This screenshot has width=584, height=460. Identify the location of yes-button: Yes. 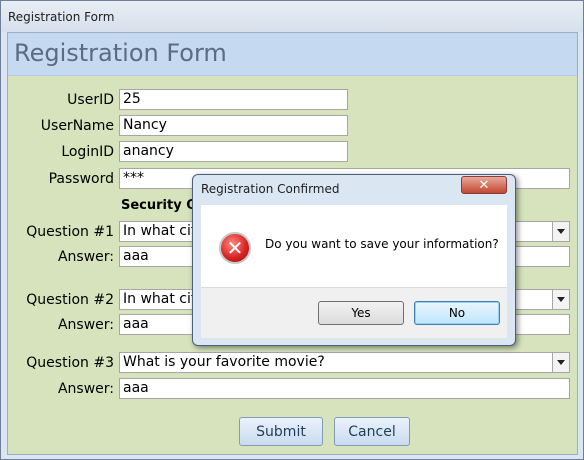
(361, 313).